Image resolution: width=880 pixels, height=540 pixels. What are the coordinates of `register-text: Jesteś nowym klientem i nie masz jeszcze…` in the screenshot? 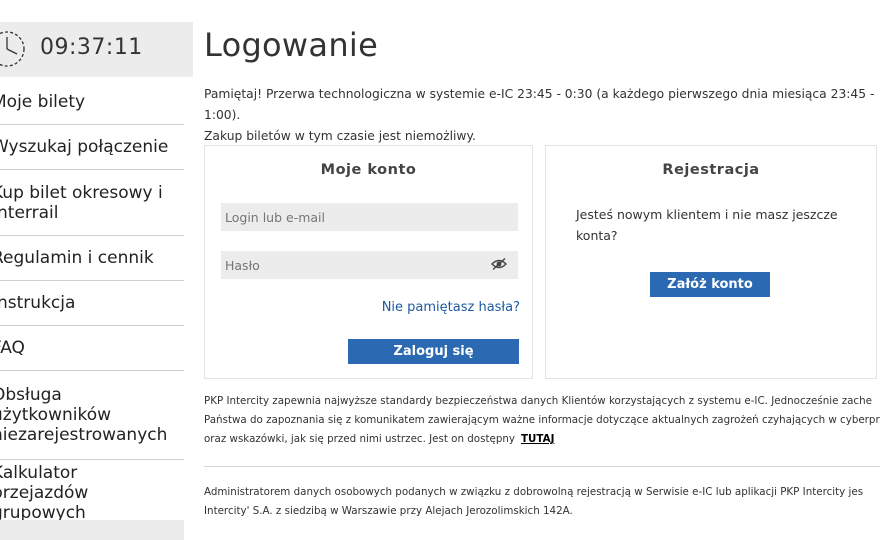 It's located at (707, 225).